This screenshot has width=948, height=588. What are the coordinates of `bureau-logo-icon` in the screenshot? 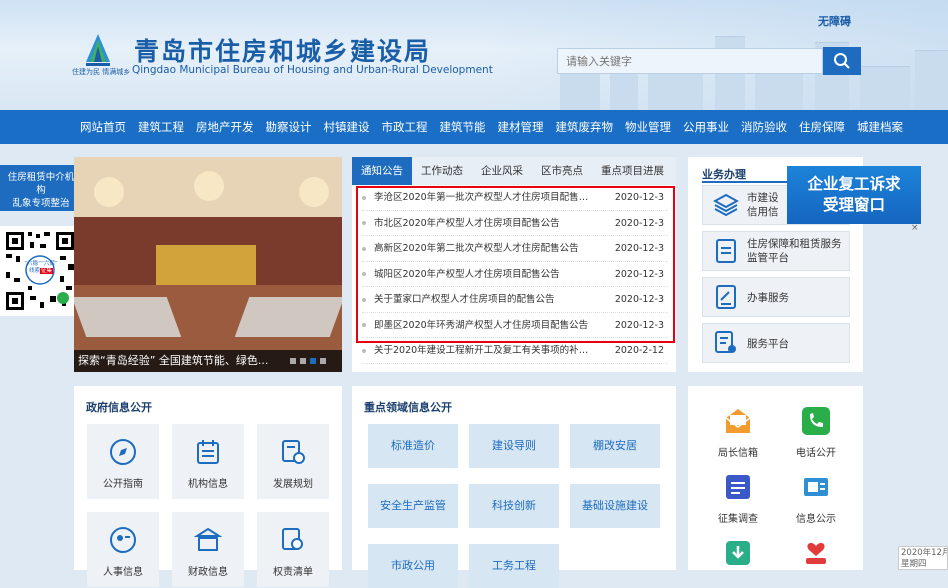 It's located at (98, 50).